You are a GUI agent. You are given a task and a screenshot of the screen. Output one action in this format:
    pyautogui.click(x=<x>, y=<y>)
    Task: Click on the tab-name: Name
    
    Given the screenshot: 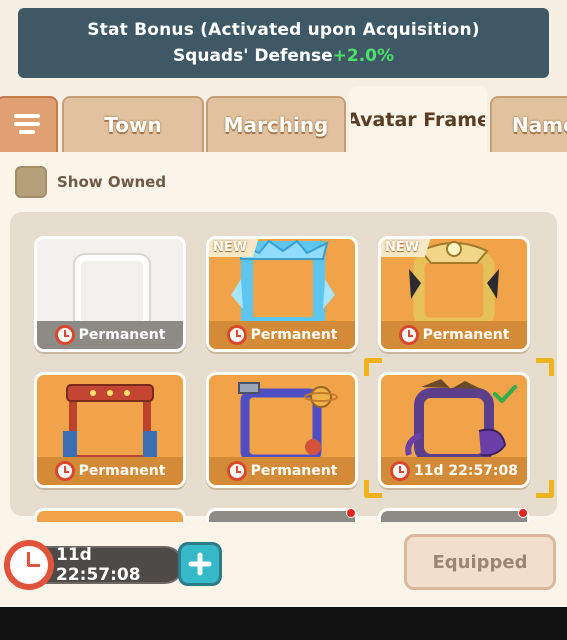 What is the action you would take?
    pyautogui.click(x=528, y=124)
    